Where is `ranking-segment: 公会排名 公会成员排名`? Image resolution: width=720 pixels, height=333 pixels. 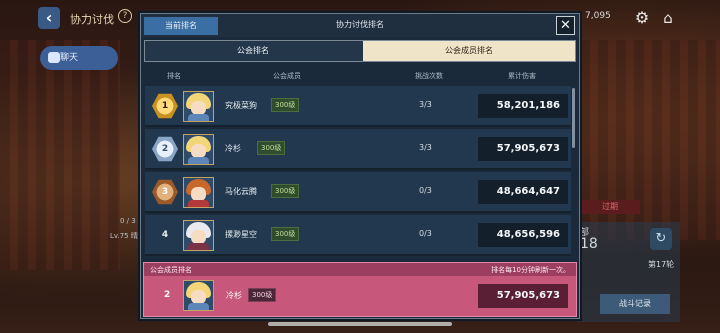
ranking-segment: 公会排名 公会成员排名 is located at coordinates (360, 51).